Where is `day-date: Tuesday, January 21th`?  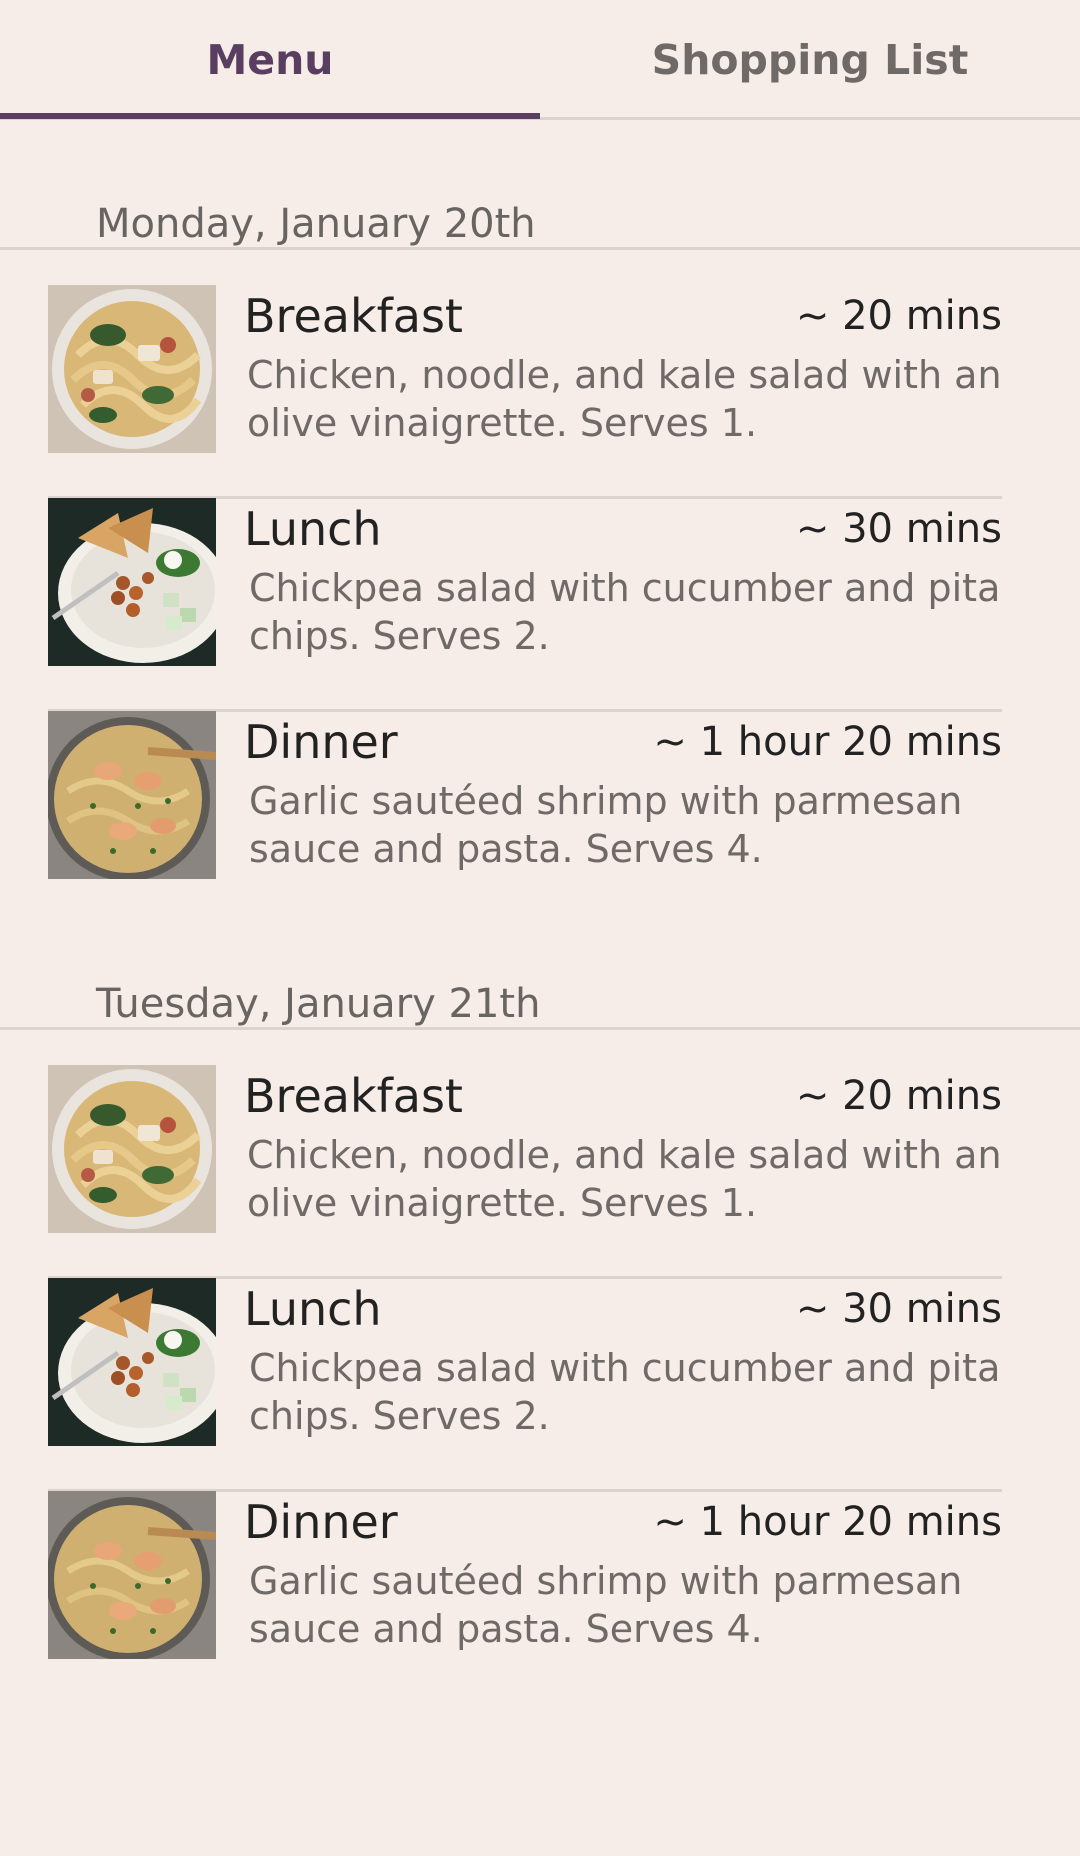 day-date: Tuesday, January 21th is located at coordinates (318, 1004).